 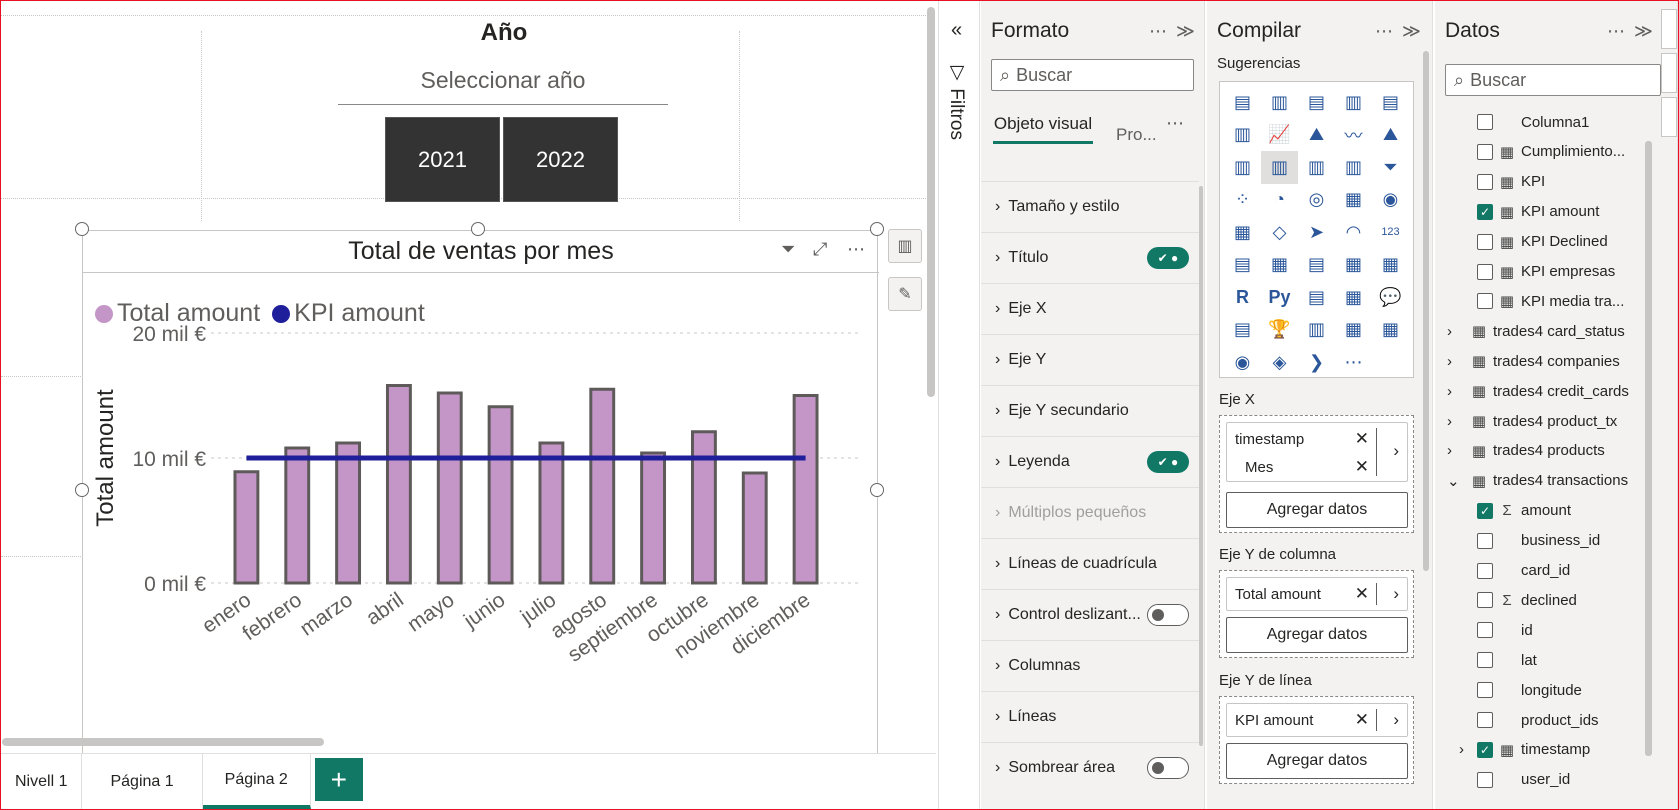 What do you see at coordinates (1535, 541) in the screenshot?
I see `data-field-row: business_id` at bounding box center [1535, 541].